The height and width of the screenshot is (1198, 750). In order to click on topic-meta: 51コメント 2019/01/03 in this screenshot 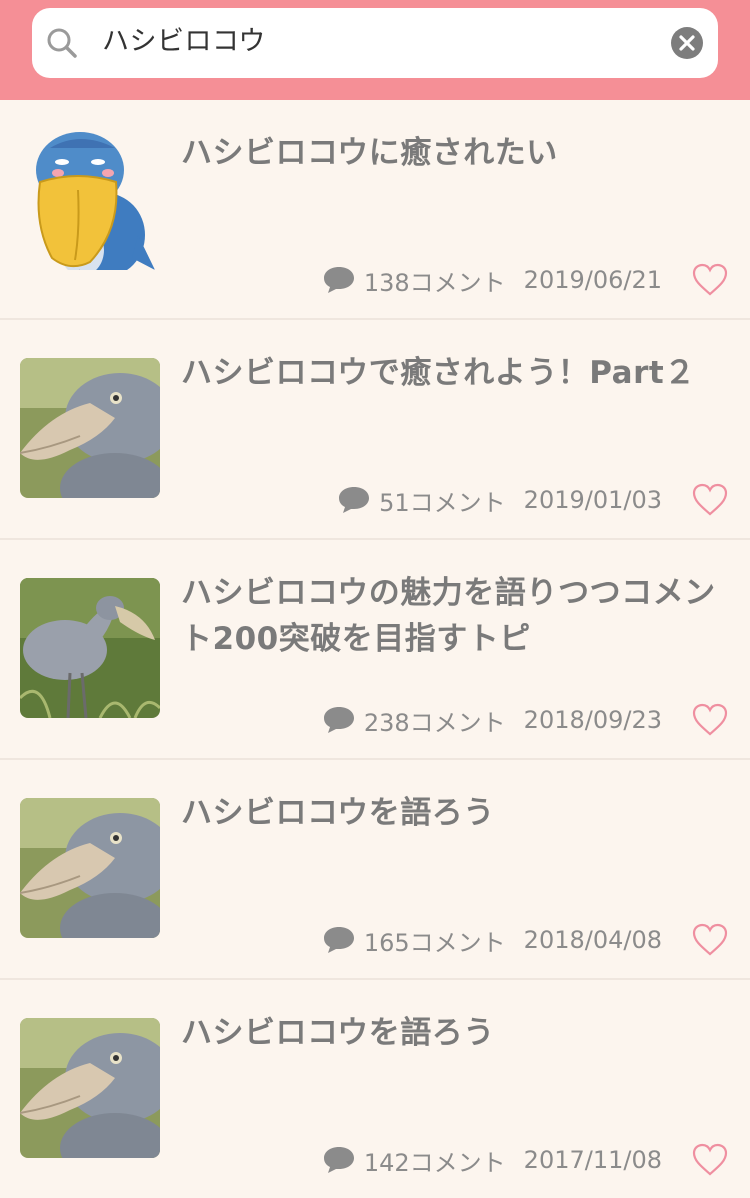, I will do `click(499, 500)`.